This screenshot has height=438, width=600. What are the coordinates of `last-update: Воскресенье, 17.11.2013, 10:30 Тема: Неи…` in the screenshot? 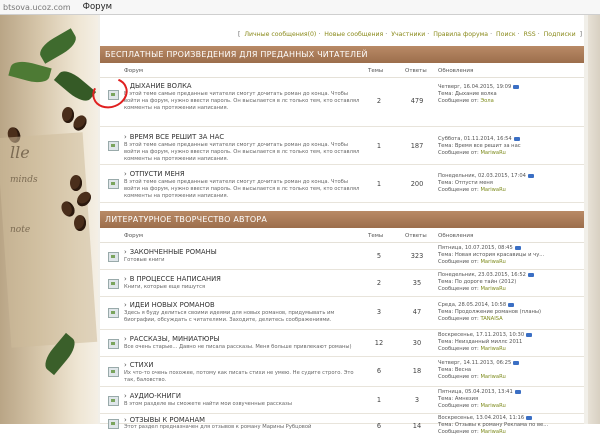 It's located at (485, 342).